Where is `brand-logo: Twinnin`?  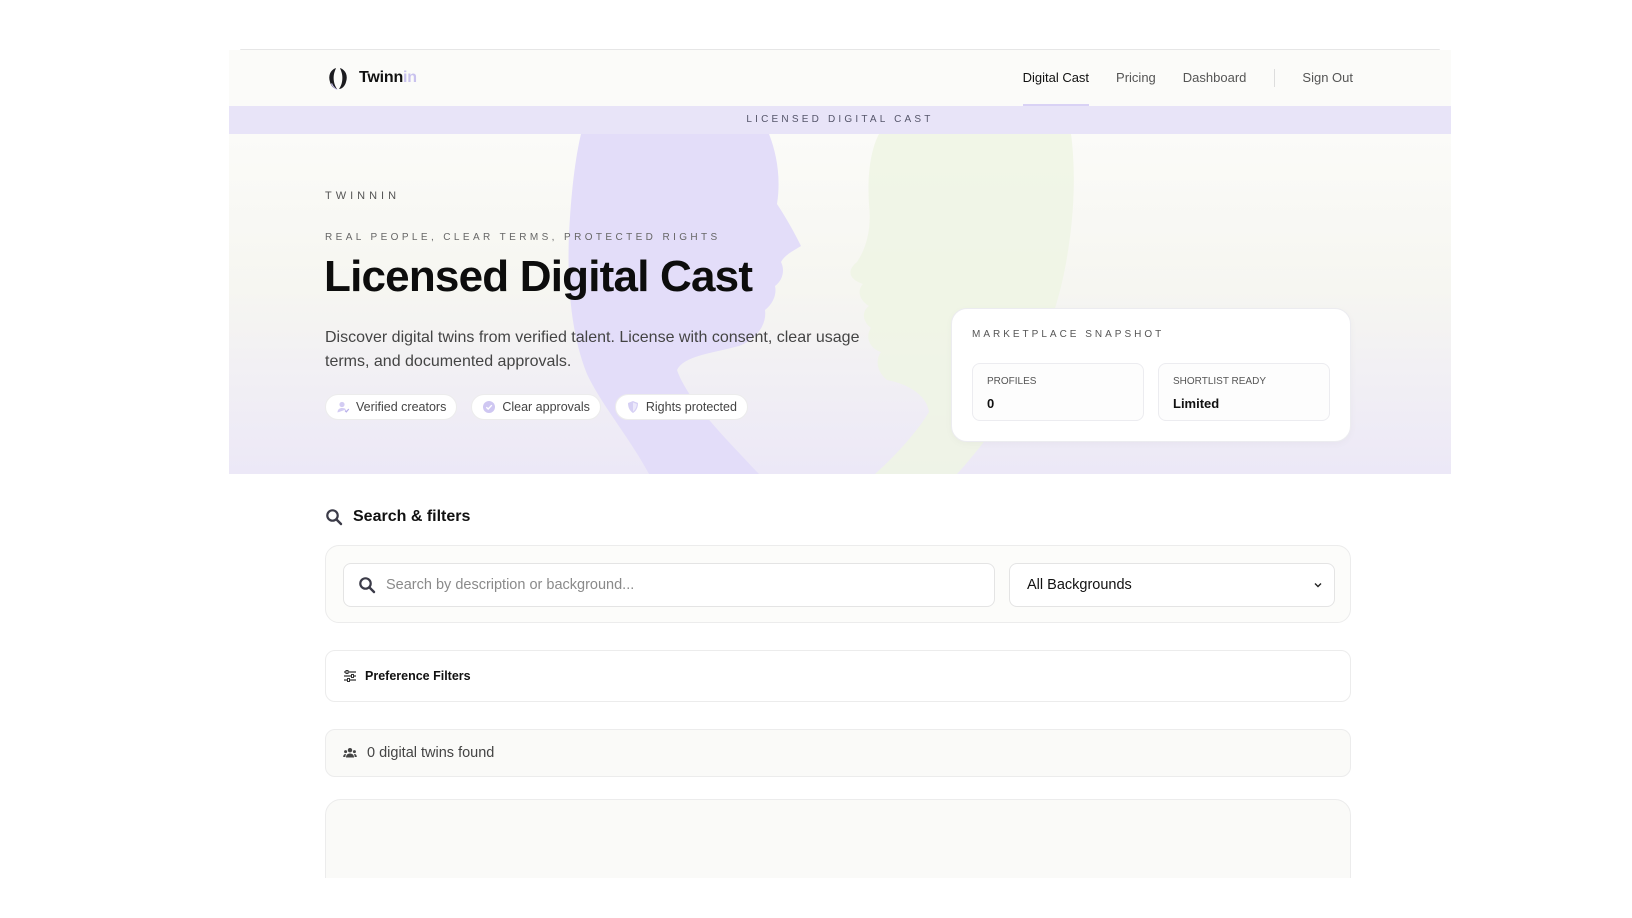 brand-logo: Twinnin is located at coordinates (371, 78).